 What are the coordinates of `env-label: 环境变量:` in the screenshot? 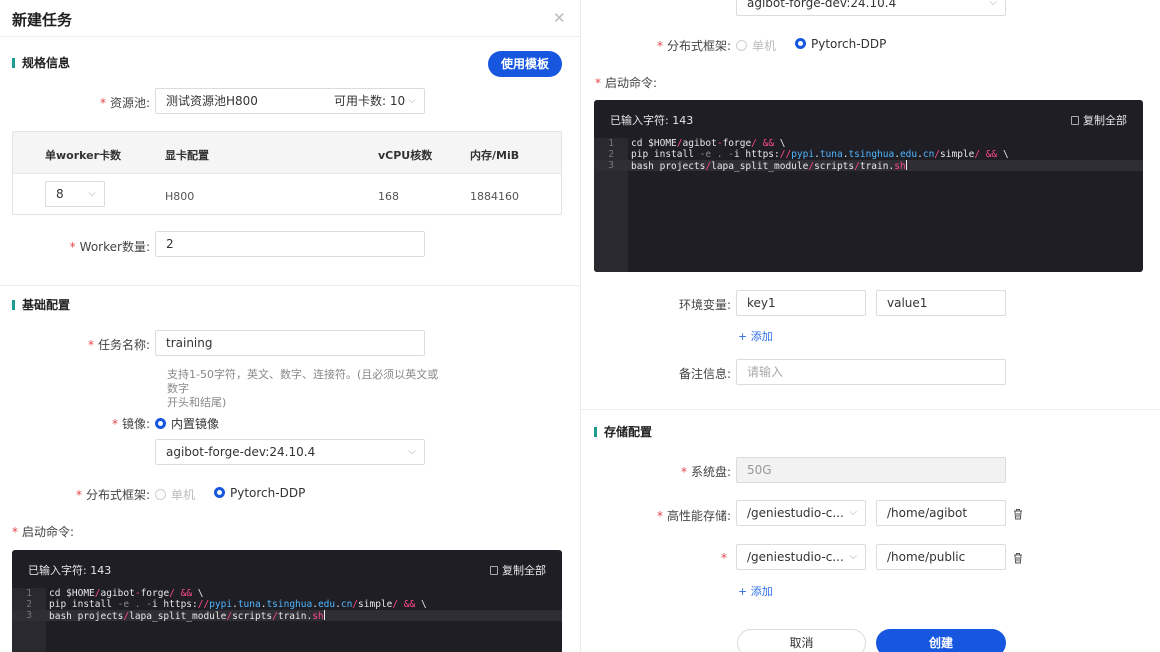 It's located at (704, 305).